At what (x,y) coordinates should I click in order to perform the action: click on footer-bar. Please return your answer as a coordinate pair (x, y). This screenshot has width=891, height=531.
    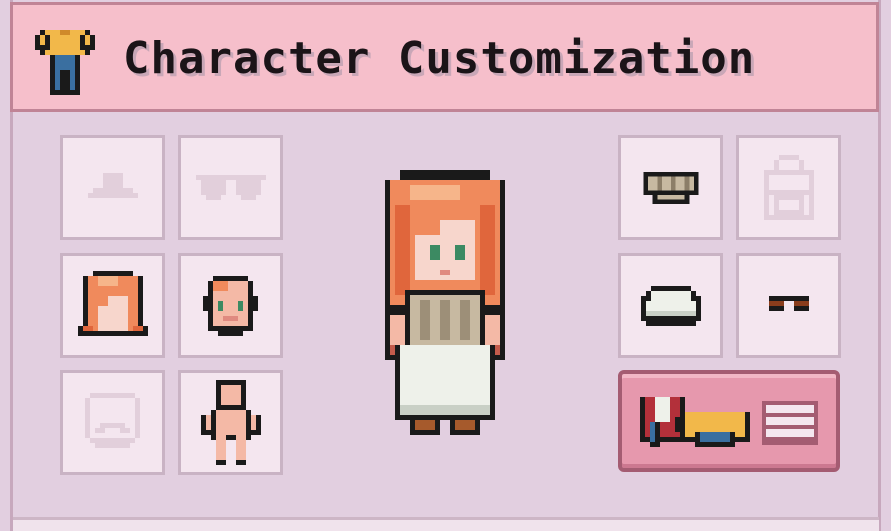
    Looking at the image, I should click on (446, 524).